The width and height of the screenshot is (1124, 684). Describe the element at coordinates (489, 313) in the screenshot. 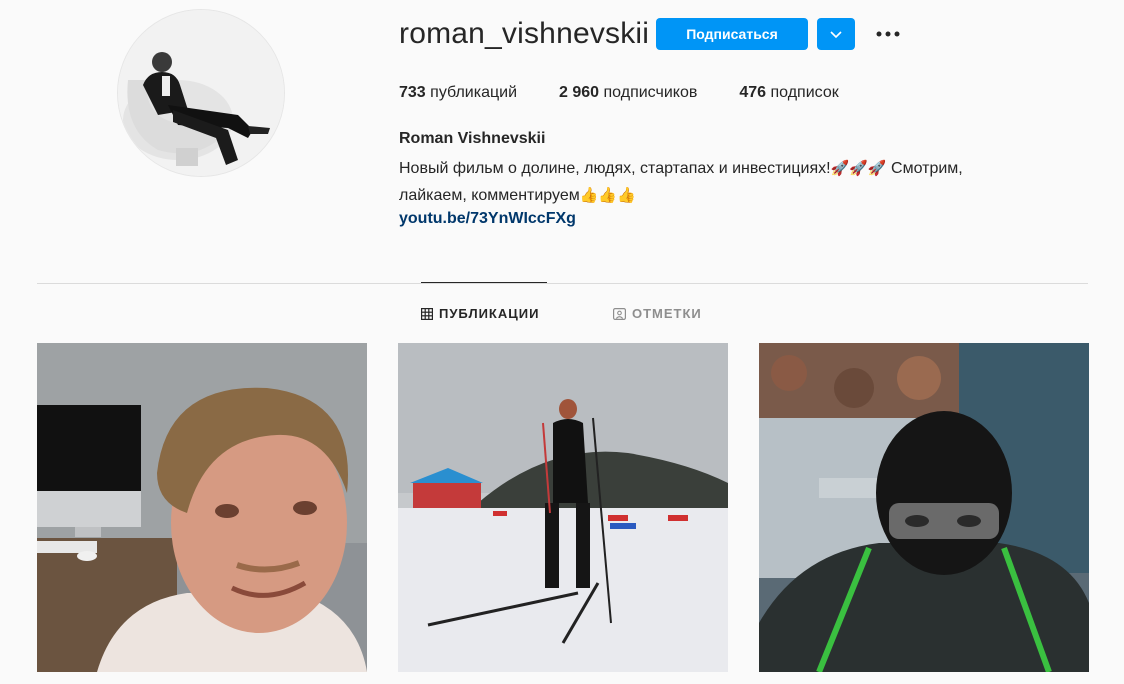

I see `tab-posts-label: ПУБЛИКАЦИИ` at that location.